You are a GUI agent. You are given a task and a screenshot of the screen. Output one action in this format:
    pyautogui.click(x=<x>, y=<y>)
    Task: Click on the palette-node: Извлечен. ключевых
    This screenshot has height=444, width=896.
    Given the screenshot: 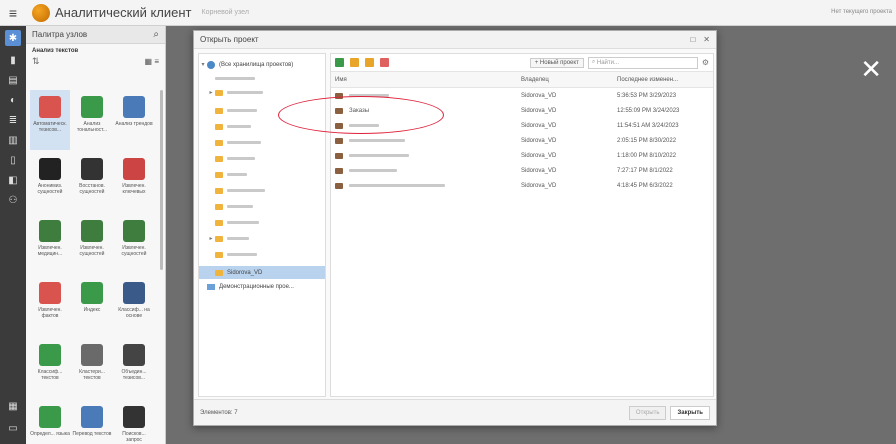 What is the action you would take?
    pyautogui.click(x=134, y=182)
    